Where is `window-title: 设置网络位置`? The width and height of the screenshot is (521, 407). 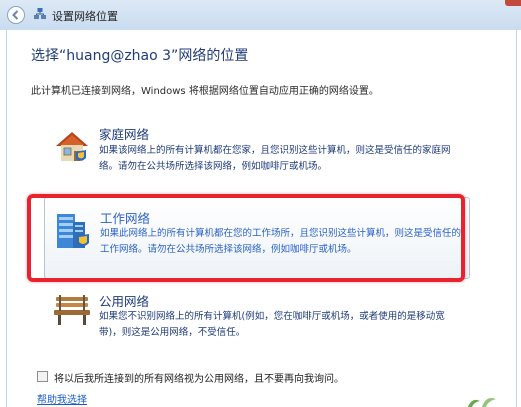
window-title: 设置网络位置 is located at coordinates (85, 16).